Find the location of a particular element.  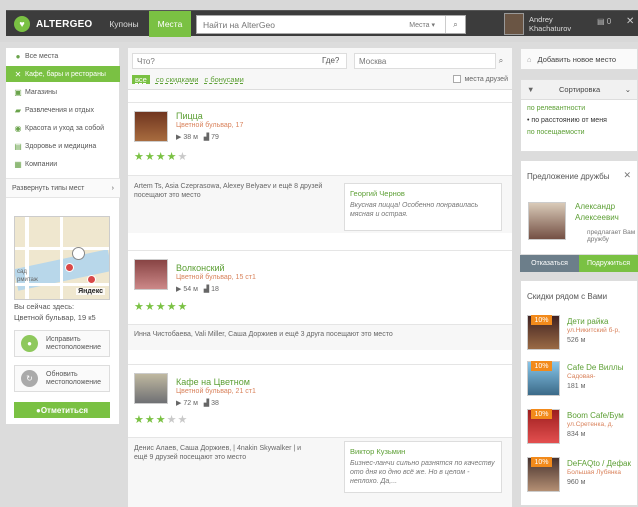

category-entertainment: ▰ Развлечения и отдых is located at coordinates (63, 110).